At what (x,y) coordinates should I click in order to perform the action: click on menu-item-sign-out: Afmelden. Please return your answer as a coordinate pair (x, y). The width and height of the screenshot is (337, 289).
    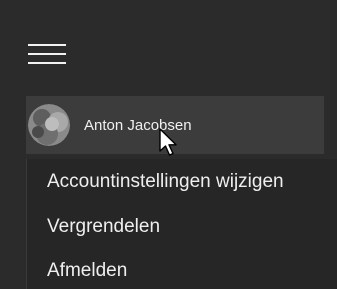
    Looking at the image, I should click on (87, 271).